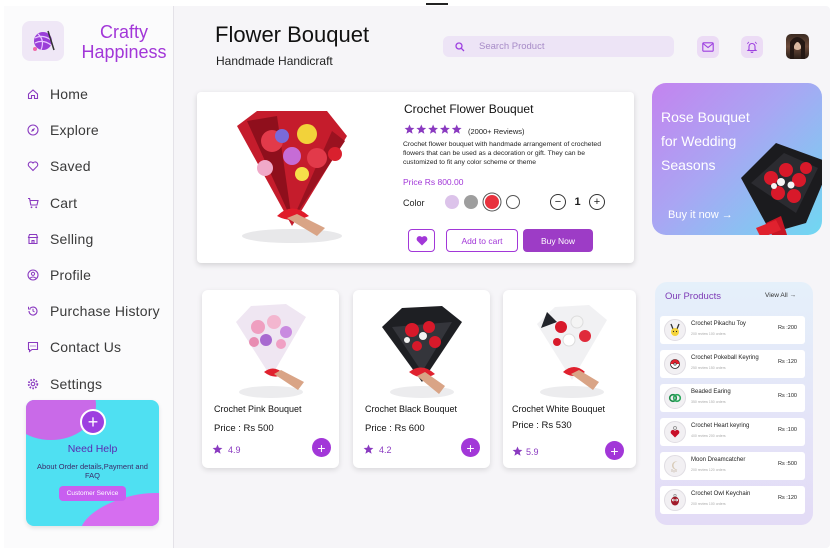 This screenshot has height=550, width=832. I want to click on sidebar-item-label: Settings, so click(76, 383).